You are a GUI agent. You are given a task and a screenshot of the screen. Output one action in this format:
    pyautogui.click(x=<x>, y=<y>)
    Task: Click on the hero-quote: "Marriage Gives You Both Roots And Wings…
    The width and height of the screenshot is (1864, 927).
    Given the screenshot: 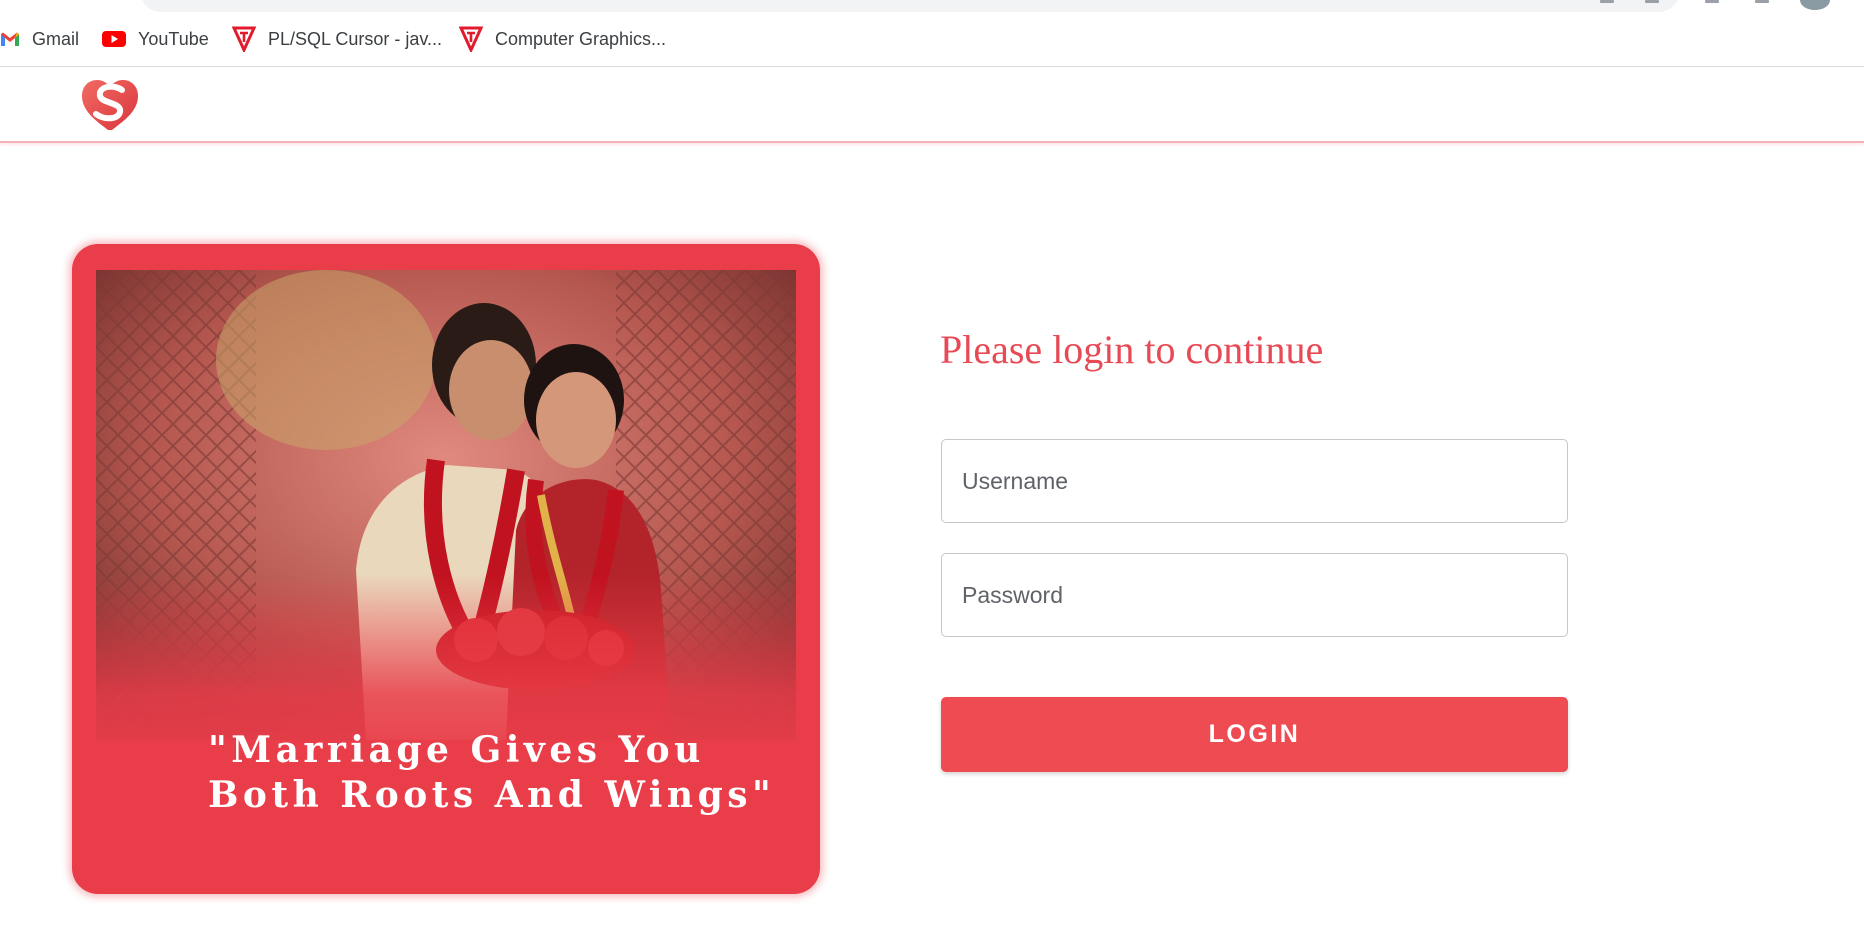 What is the action you would take?
    pyautogui.click(x=508, y=773)
    